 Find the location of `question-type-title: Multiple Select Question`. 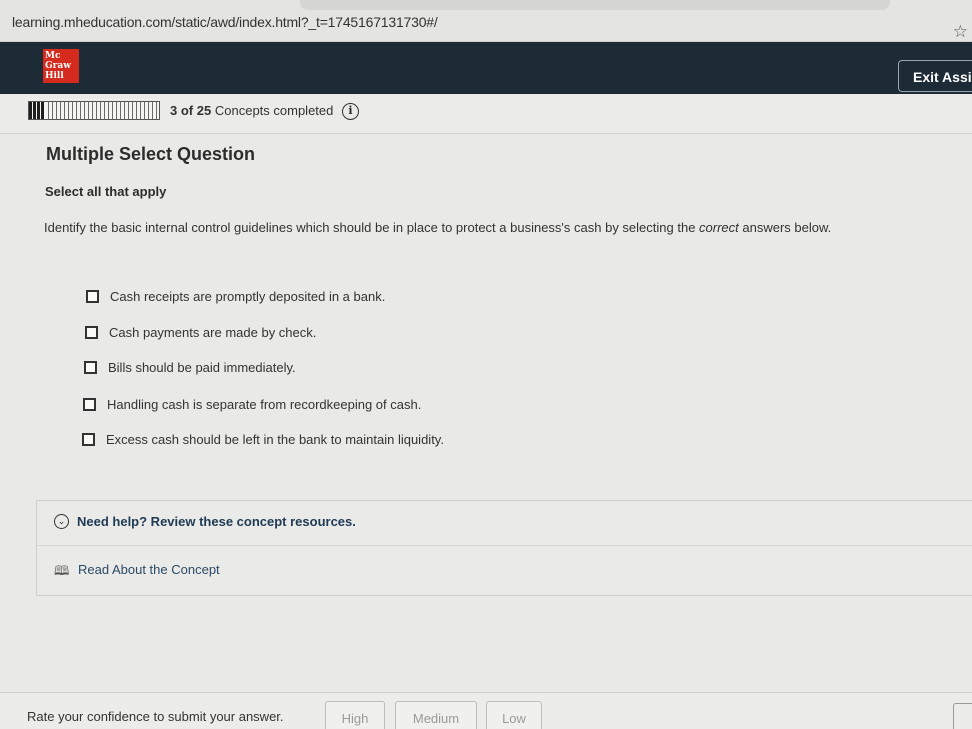

question-type-title: Multiple Select Question is located at coordinates (151, 154).